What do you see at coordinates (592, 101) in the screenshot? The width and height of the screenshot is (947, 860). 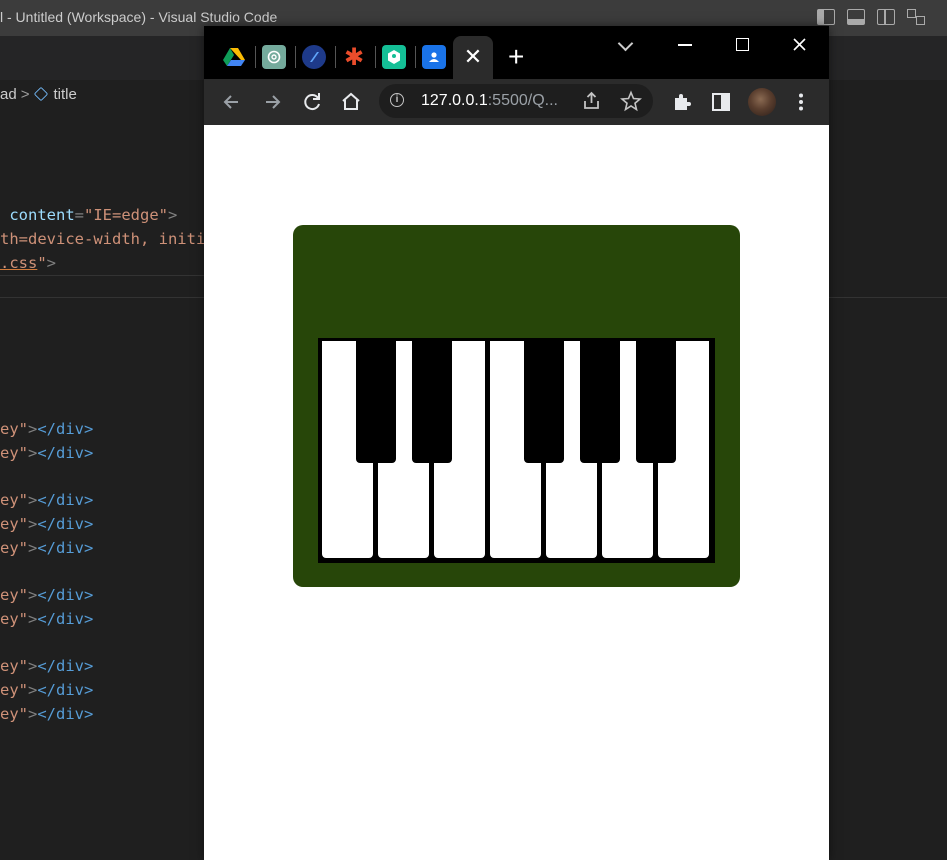 I see `share-icon` at bounding box center [592, 101].